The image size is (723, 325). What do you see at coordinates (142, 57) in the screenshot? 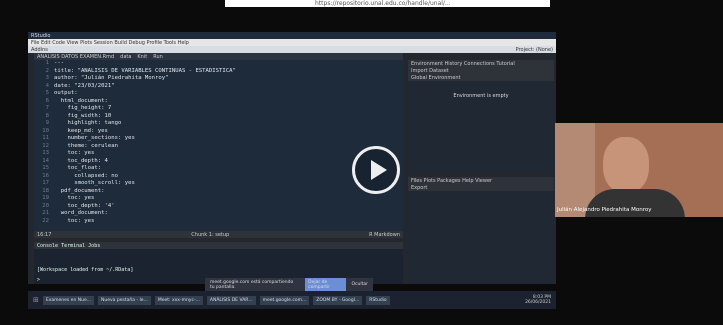
I see `knit-button: Knit` at bounding box center [142, 57].